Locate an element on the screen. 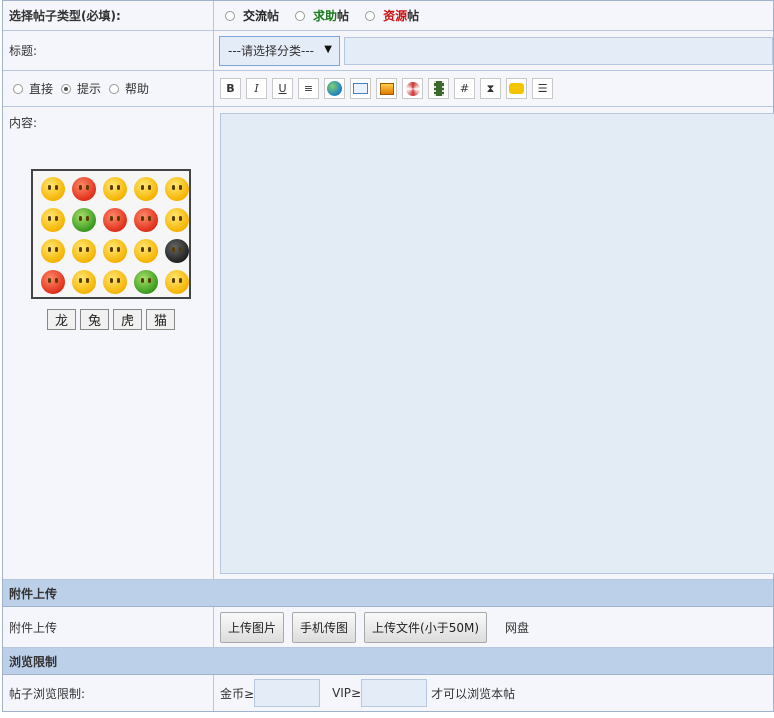 The image size is (774, 718). upload-image-button: 上传图片 is located at coordinates (252, 627).